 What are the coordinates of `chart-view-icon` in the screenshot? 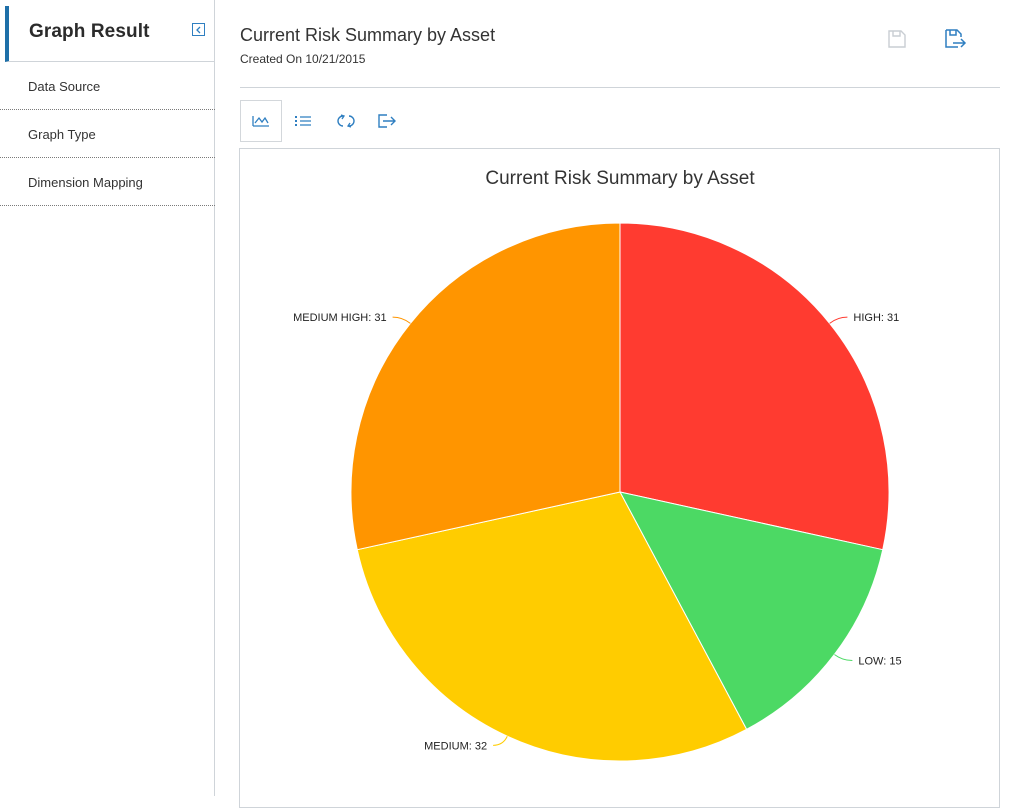 It's located at (260, 121).